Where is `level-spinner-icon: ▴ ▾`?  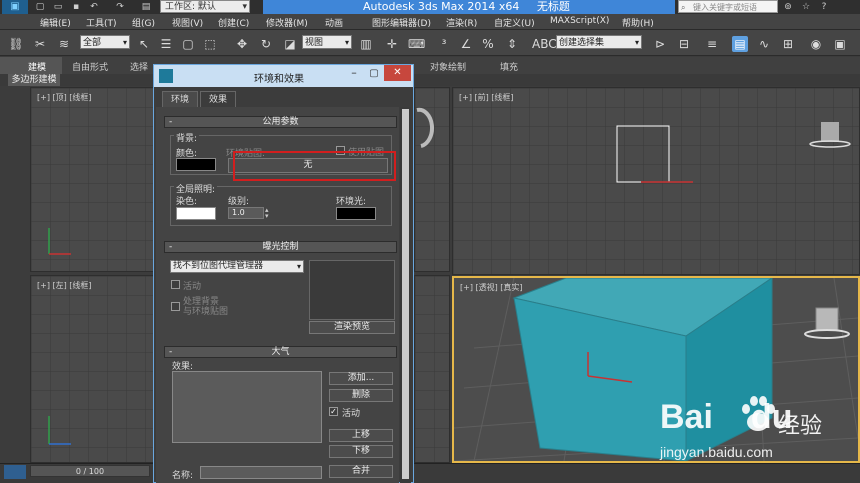 level-spinner-icon: ▴ ▾ is located at coordinates (269, 213).